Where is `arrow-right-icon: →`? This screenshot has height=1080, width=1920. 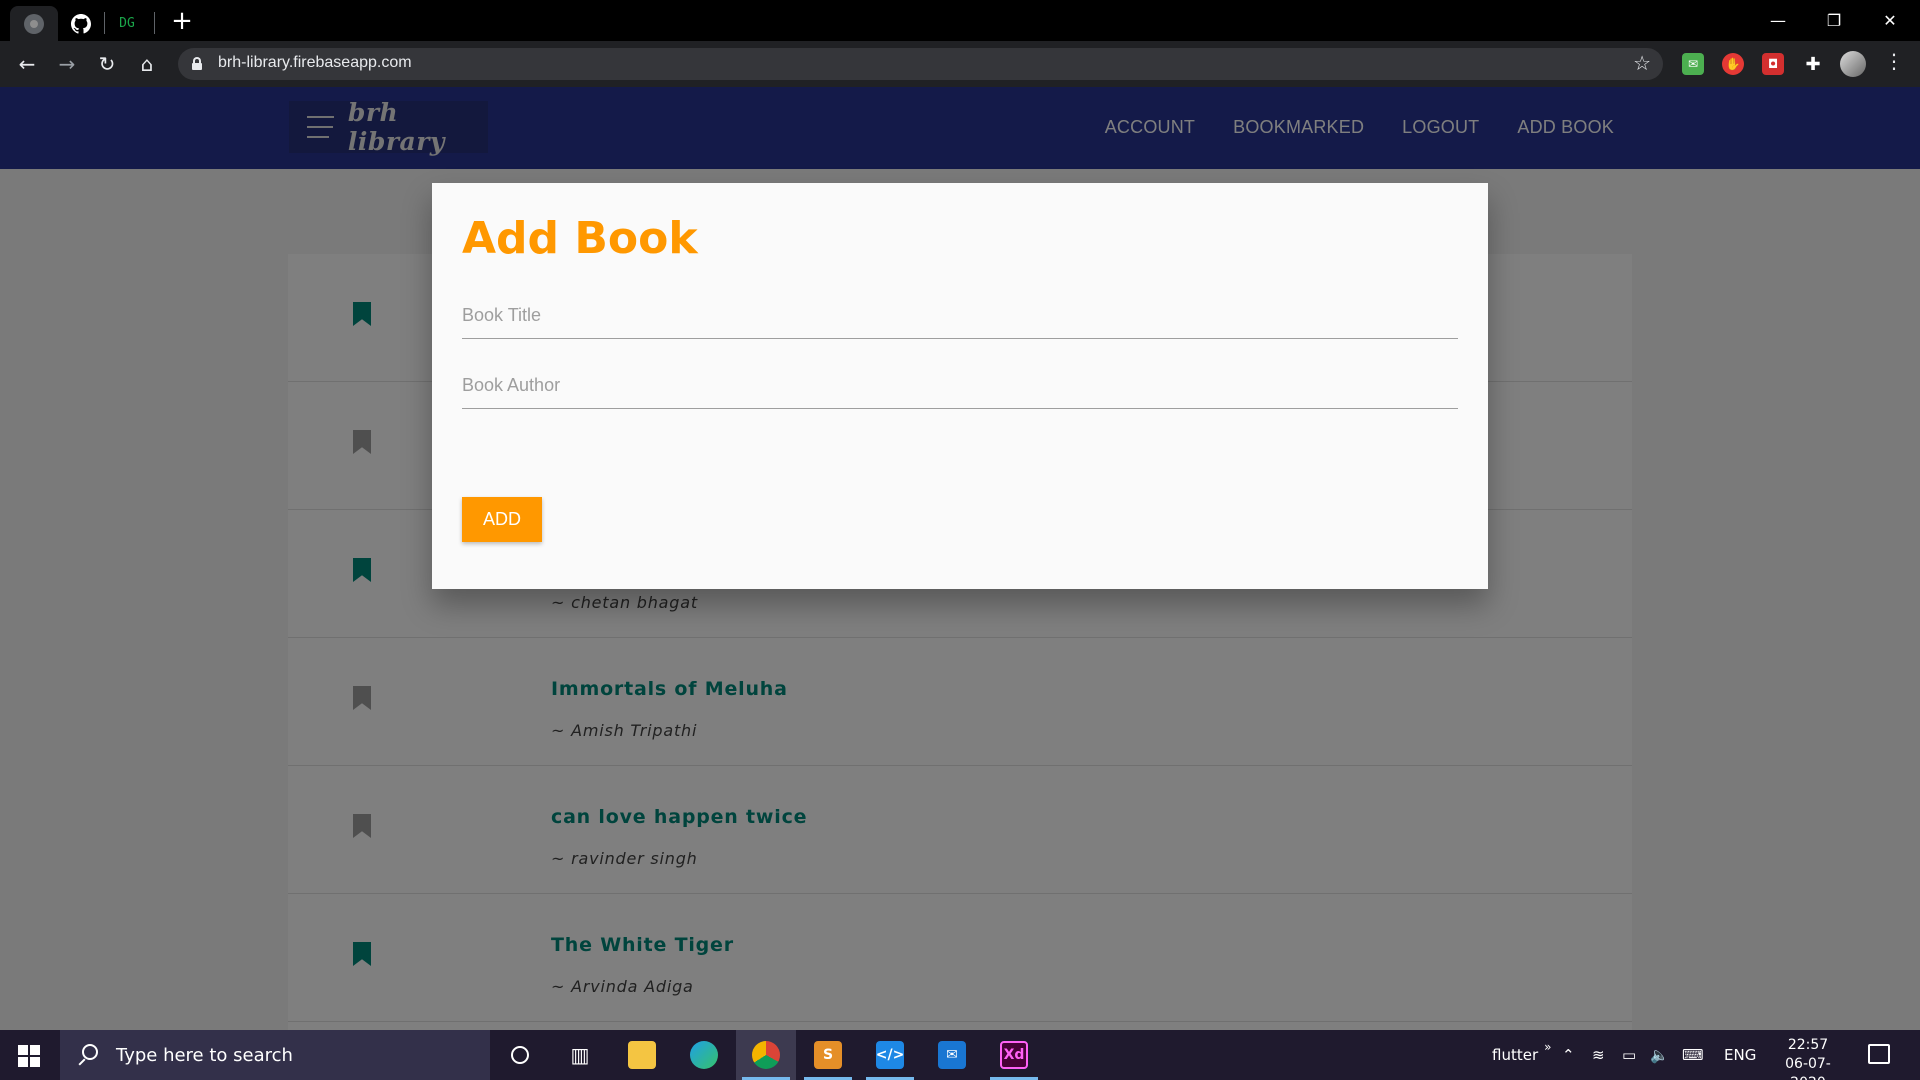
arrow-right-icon: → is located at coordinates (67, 64).